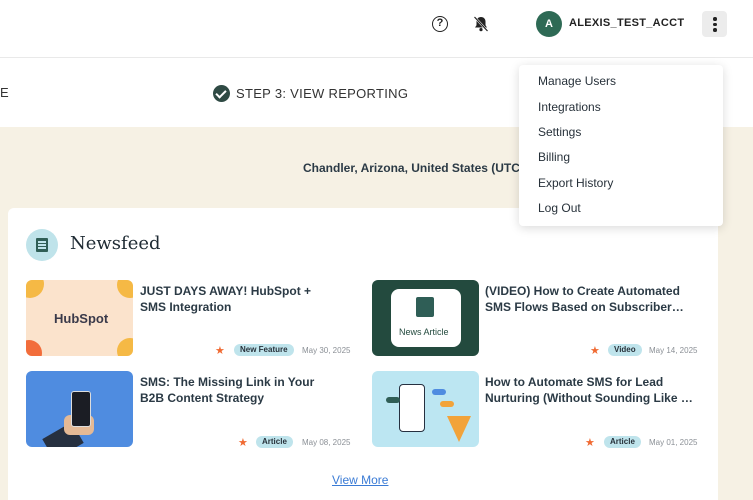  Describe the element at coordinates (425, 409) in the screenshot. I see `article-thumbnail-funnel` at that location.